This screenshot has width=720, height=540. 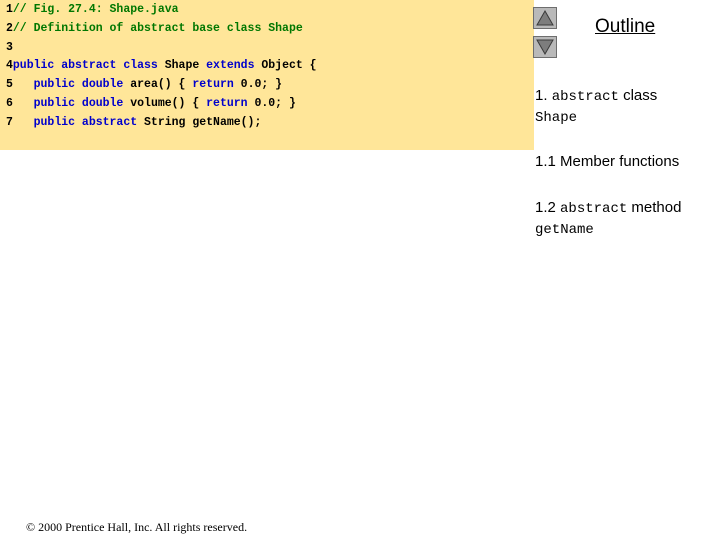 What do you see at coordinates (545, 18) in the screenshot?
I see `previous-slide-button` at bounding box center [545, 18].